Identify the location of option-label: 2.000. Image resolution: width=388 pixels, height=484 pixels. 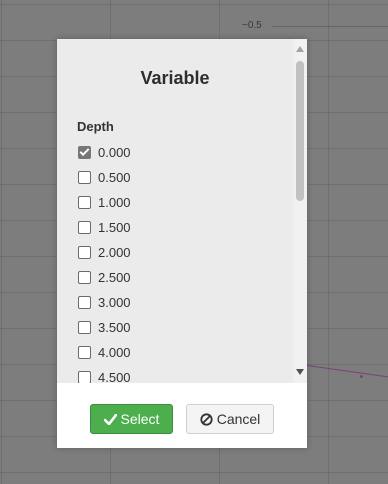
(114, 252).